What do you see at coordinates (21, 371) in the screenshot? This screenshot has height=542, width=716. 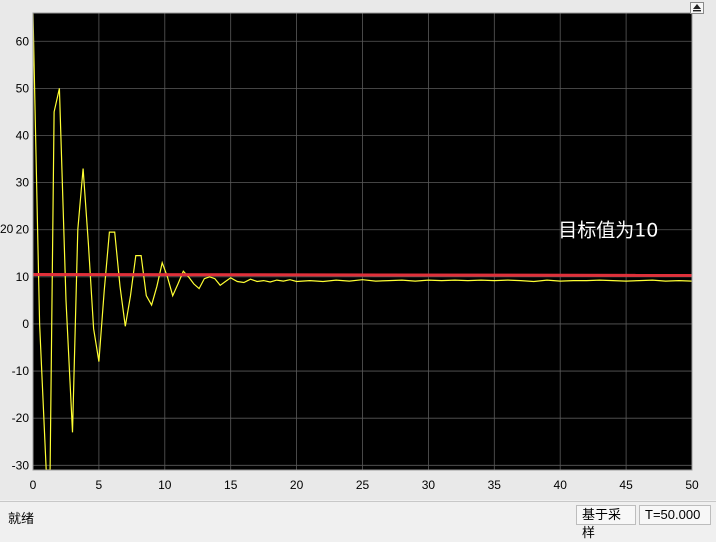 I see `y-tick-label: -10` at bounding box center [21, 371].